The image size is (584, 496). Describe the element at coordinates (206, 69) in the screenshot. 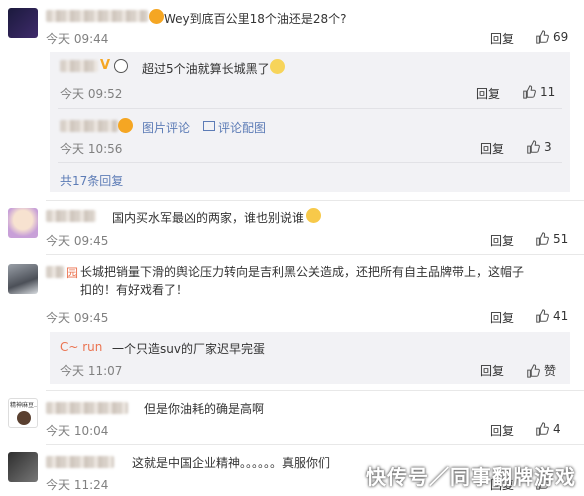

I see `reply-text: 超过5个油就算长城黑了` at that location.